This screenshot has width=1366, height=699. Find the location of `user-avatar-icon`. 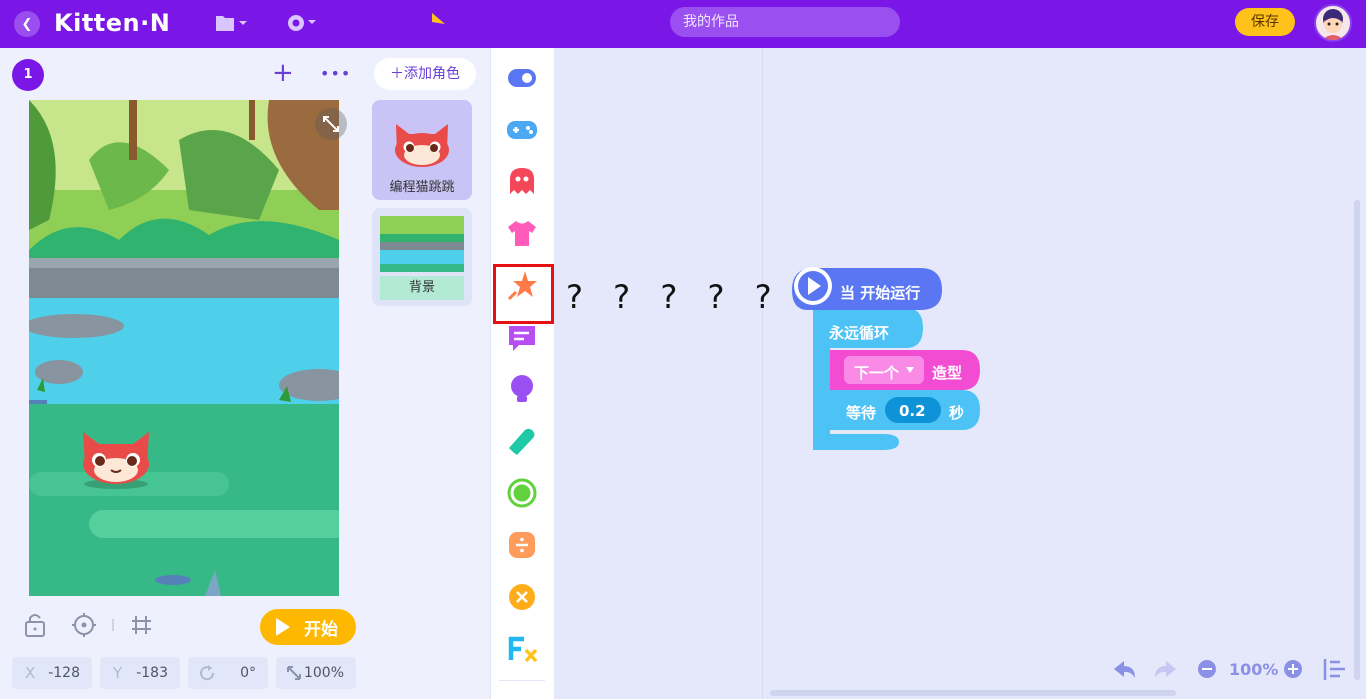

user-avatar-icon is located at coordinates (1333, 24).